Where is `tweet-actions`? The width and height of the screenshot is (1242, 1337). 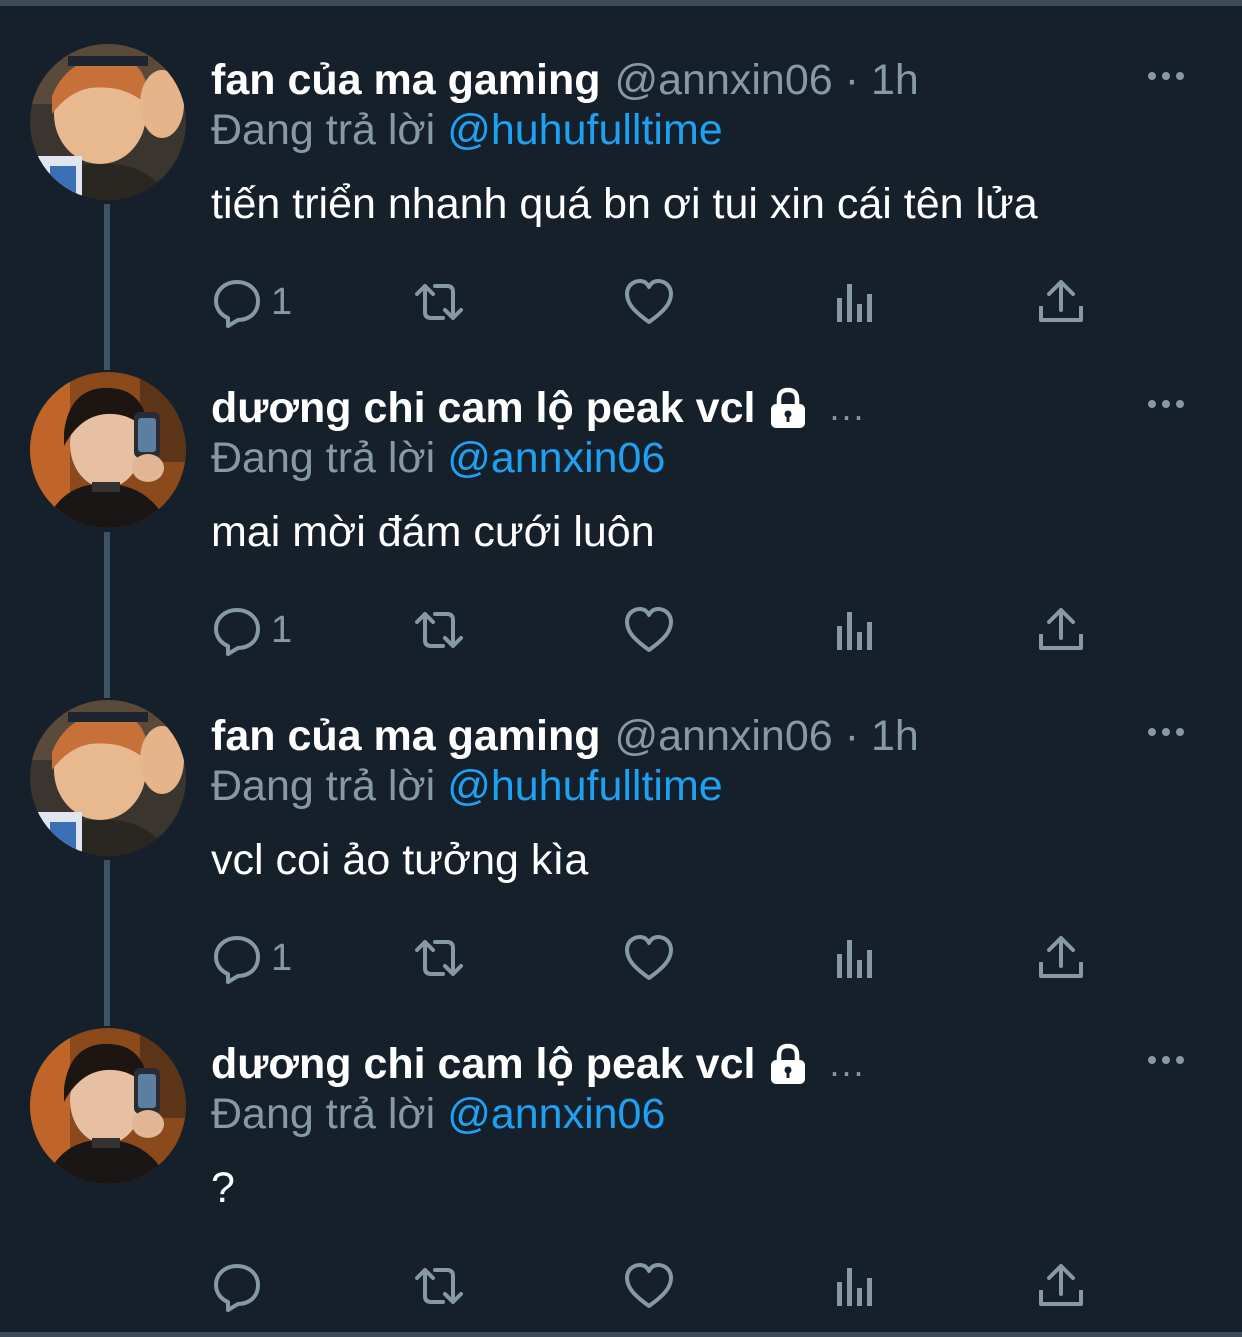
tweet-actions is located at coordinates (661, 1286).